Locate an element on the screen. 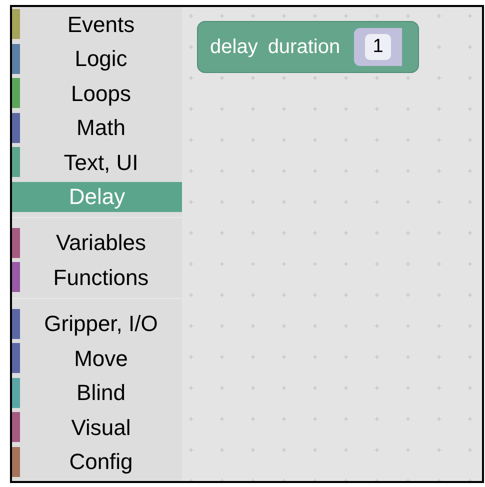  delay-block: delay duration 1 is located at coordinates (308, 47).